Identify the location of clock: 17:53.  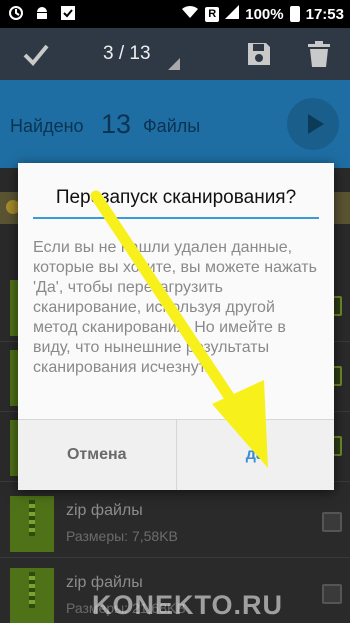
(324, 14).